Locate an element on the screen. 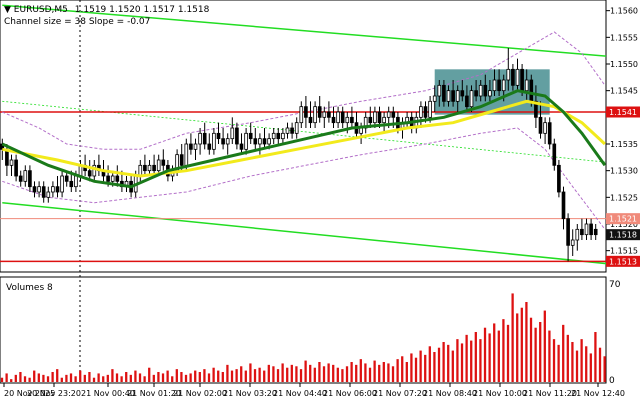 The height and width of the screenshot is (401, 640). header-symbol: EURUSD,M5 is located at coordinates (41, 10).